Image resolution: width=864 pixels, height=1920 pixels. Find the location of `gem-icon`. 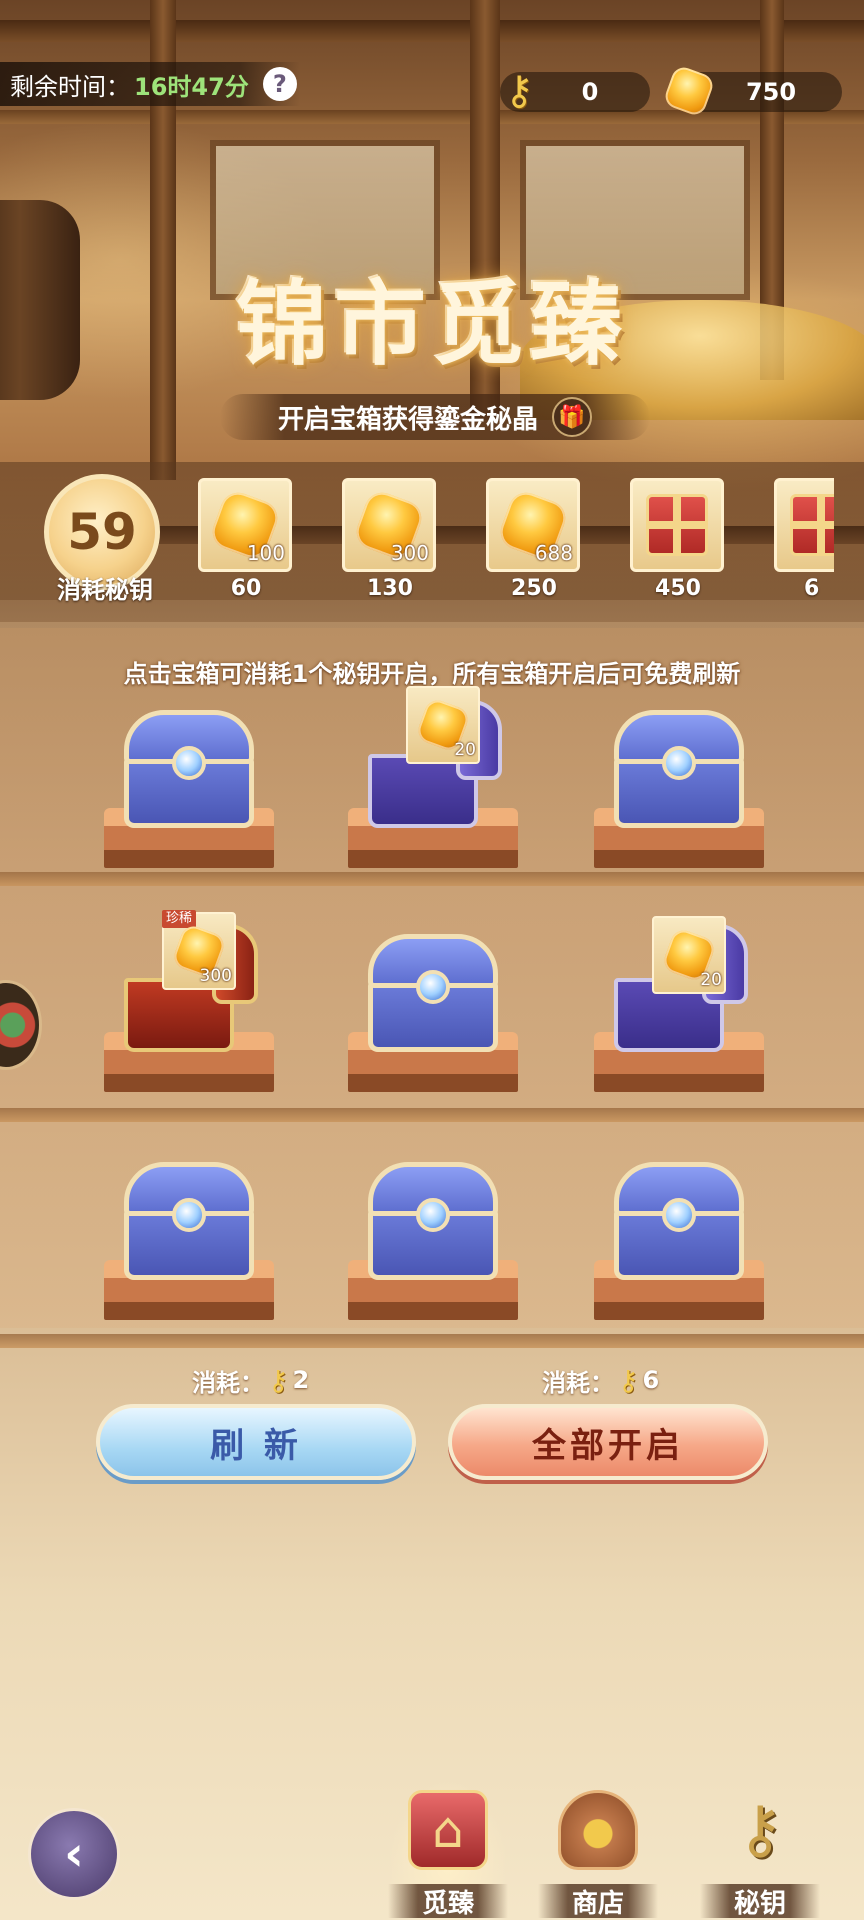

gem-icon is located at coordinates (689, 91).